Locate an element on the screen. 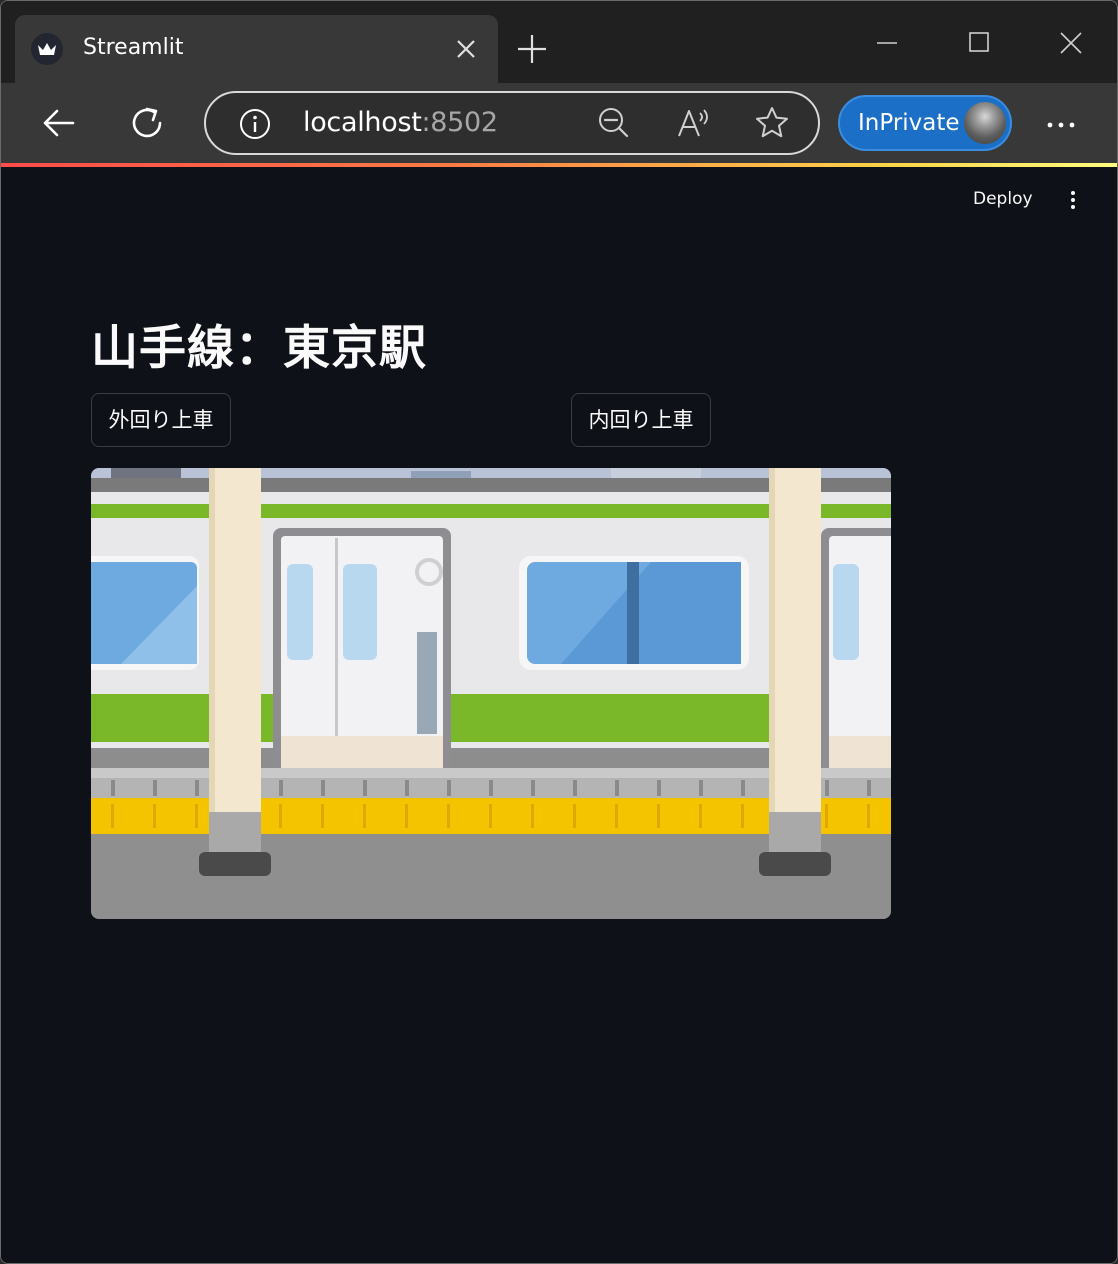 The width and height of the screenshot is (1118, 1264). inprivate-button: InPrivate is located at coordinates (925, 123).